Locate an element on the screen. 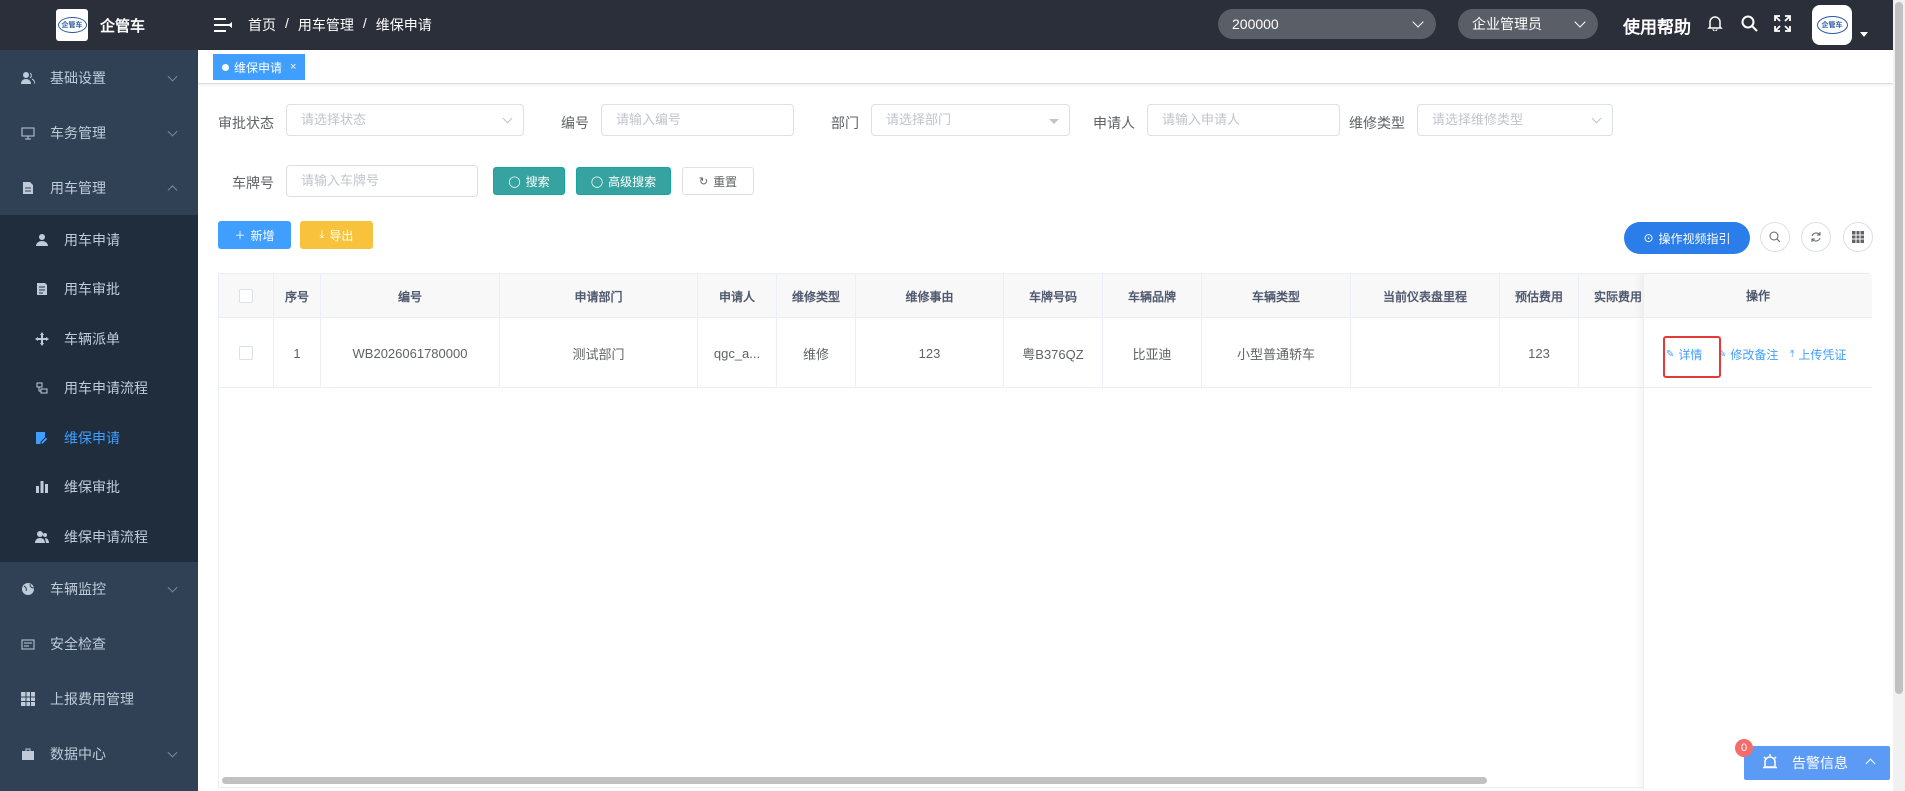 Image resolution: width=1905 pixels, height=791 pixels. sidebar-item-safety-check: 安全检查 is located at coordinates (99, 644).